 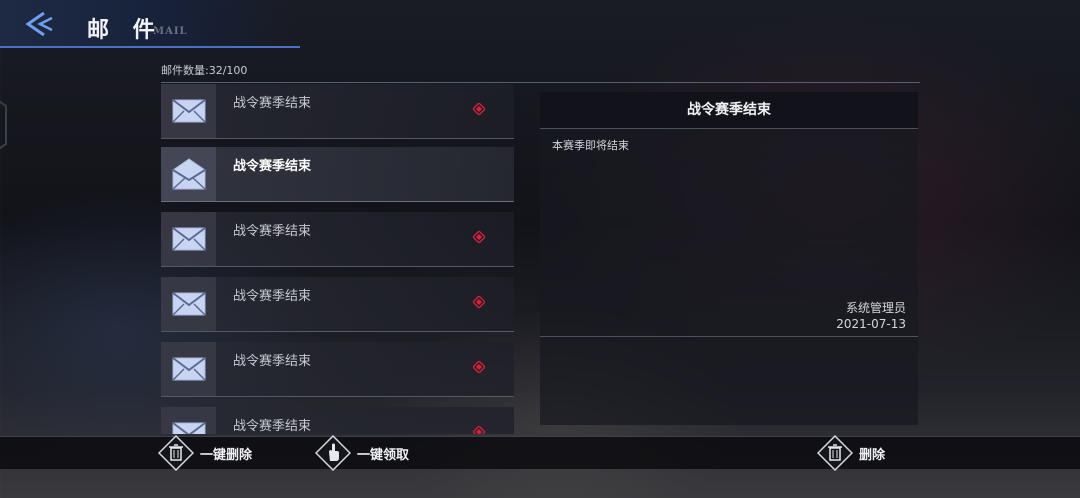 What do you see at coordinates (590, 145) in the screenshot?
I see `detail-body: 本赛季即将结束` at bounding box center [590, 145].